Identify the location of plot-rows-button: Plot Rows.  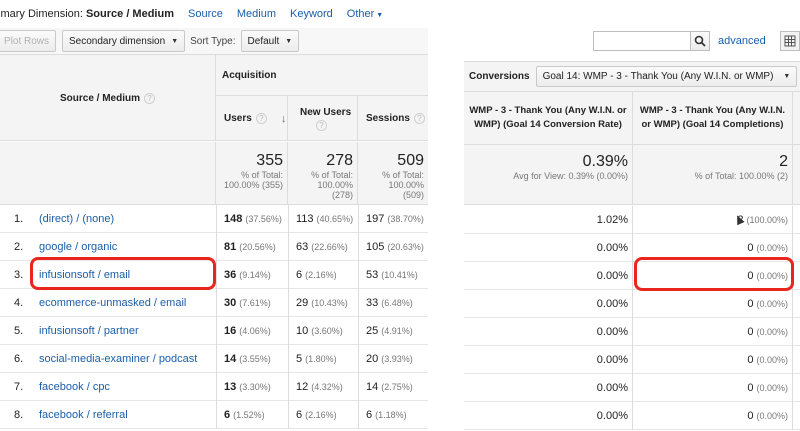
(28, 41).